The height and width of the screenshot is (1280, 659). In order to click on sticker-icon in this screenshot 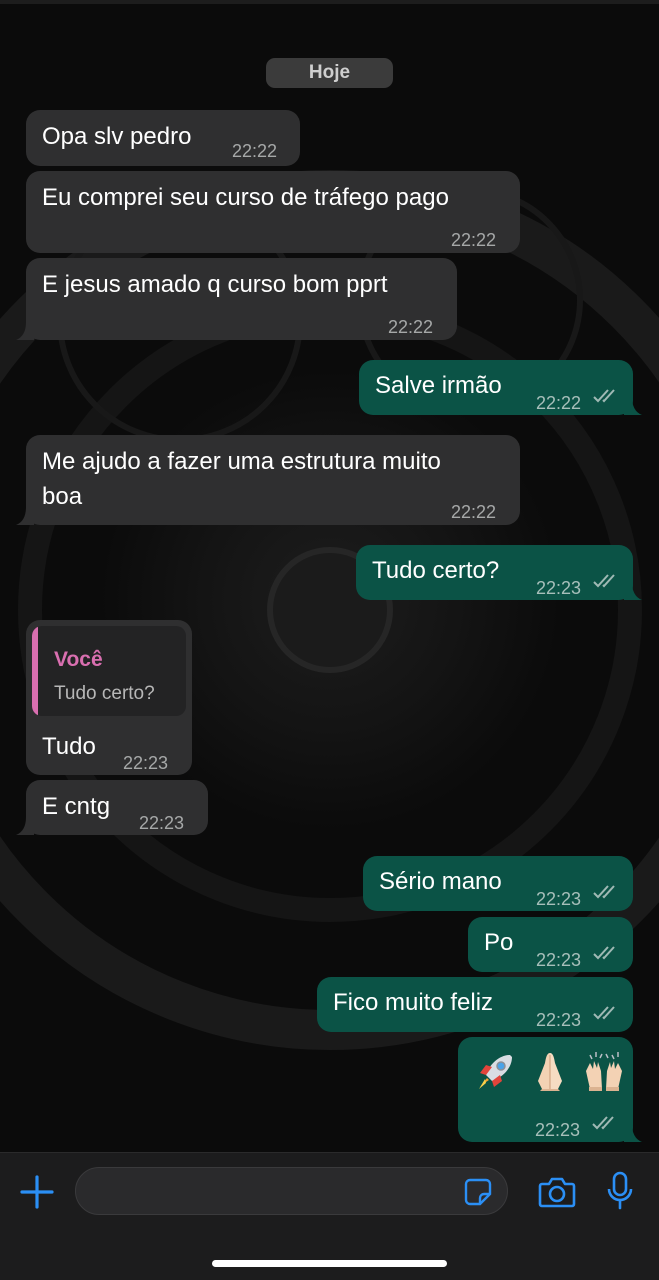, I will do `click(478, 1192)`.